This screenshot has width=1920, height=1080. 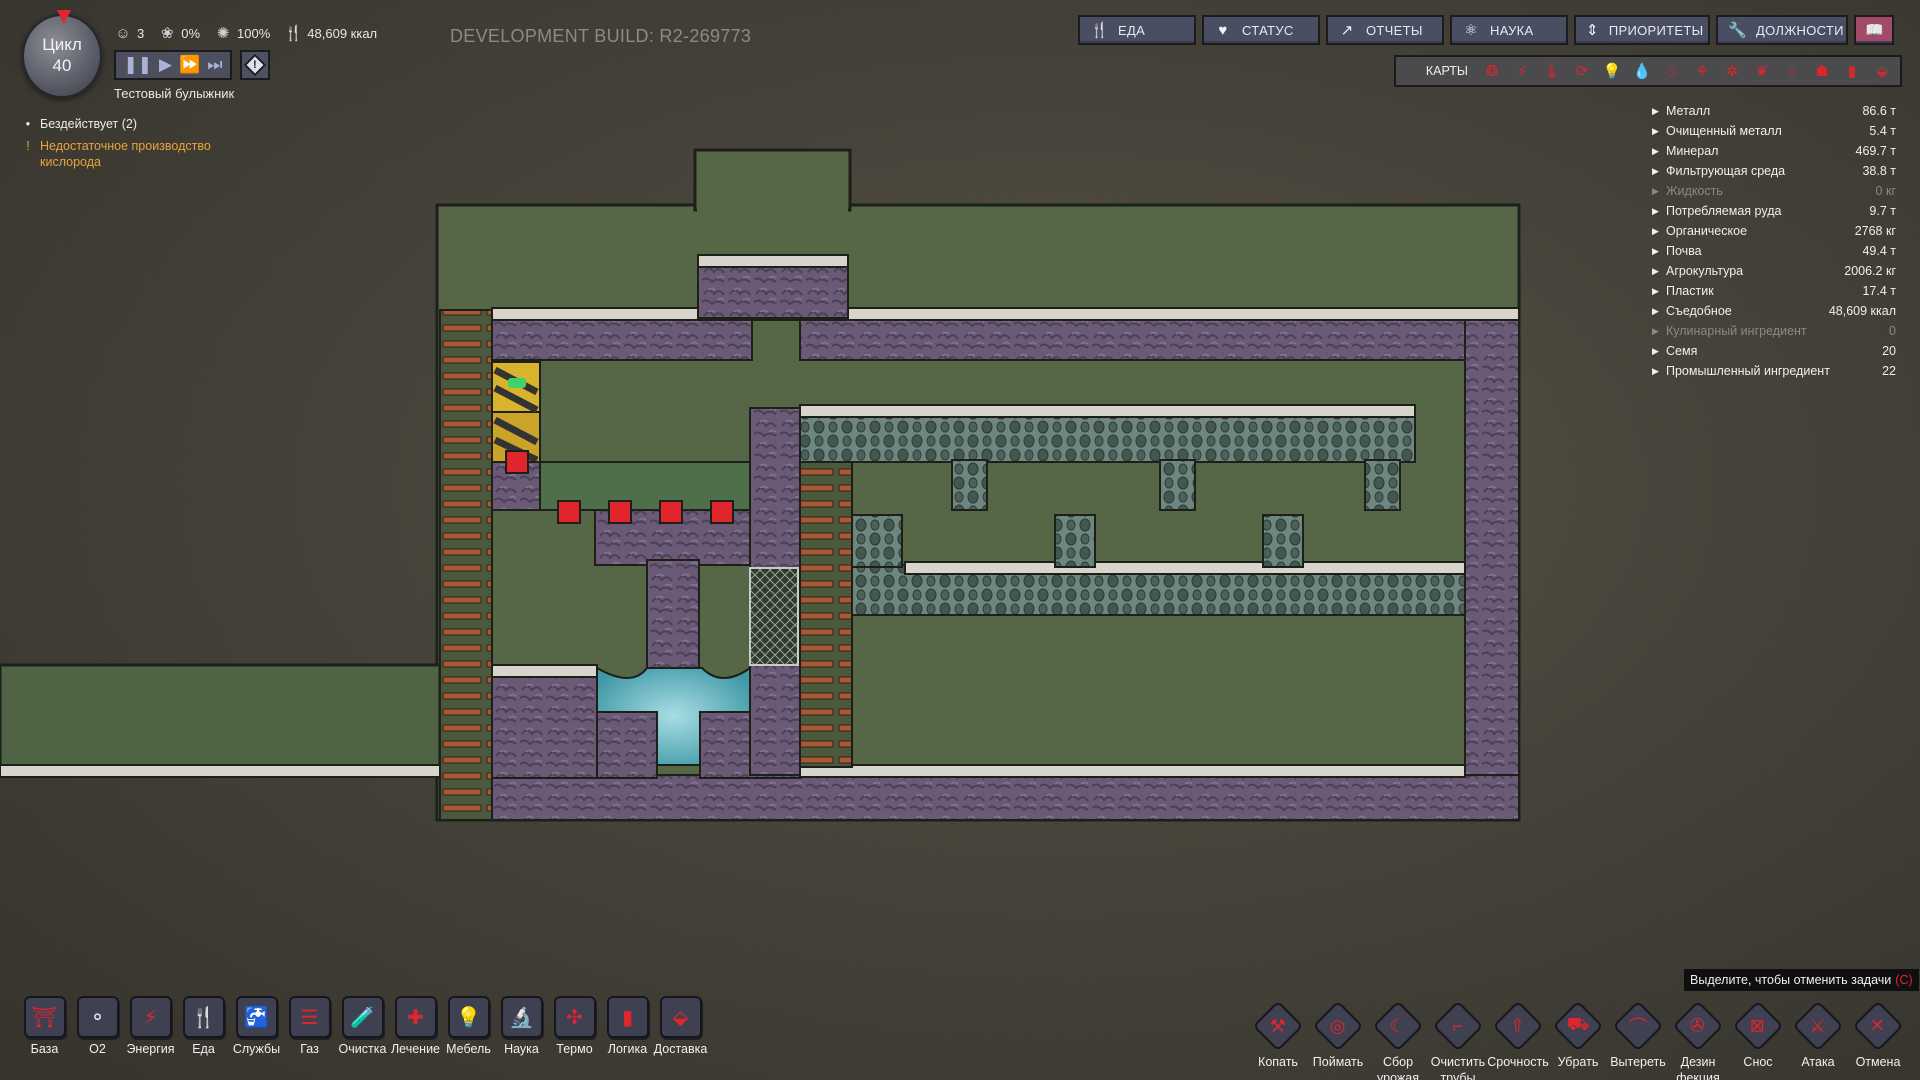 I want to click on farming-overlay-icon: ❦, so click(x=1762, y=71).